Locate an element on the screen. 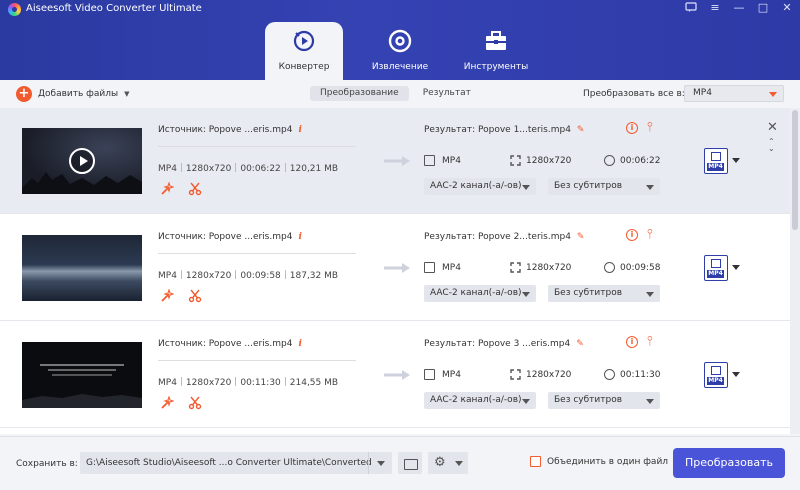  menu-icon: ≡ is located at coordinates (715, 8).